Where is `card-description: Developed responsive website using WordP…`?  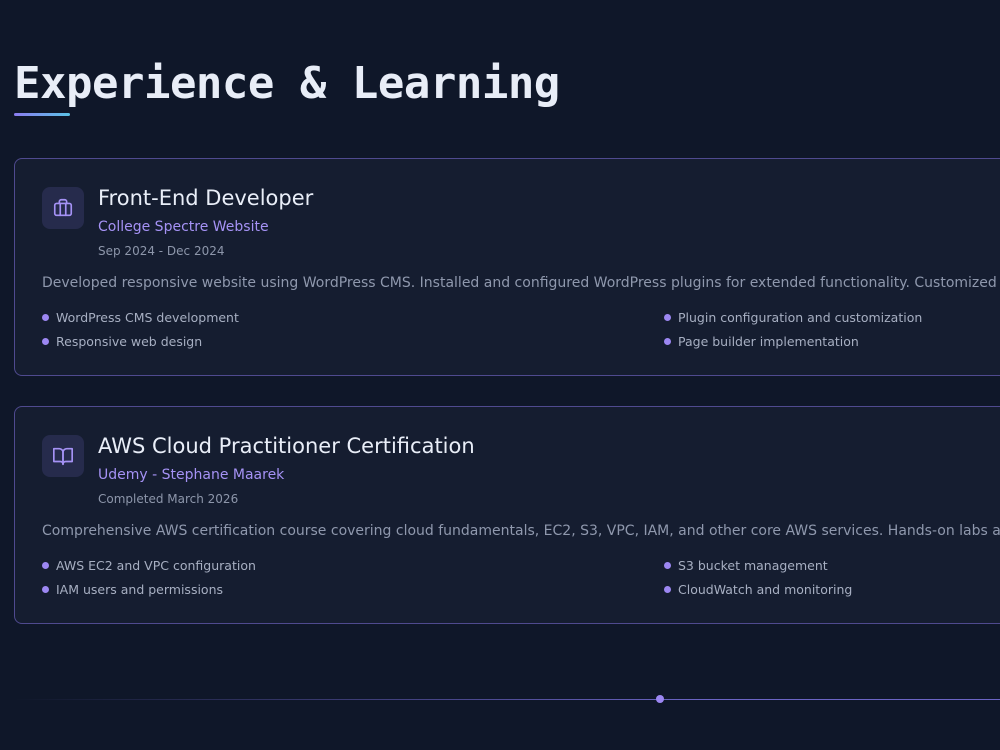
card-description: Developed responsive website using WordP… is located at coordinates (521, 283).